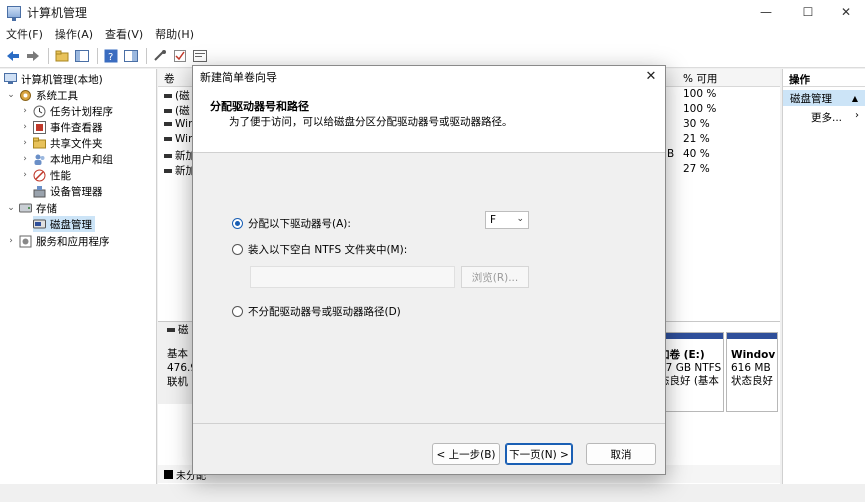 The height and width of the screenshot is (502, 865). I want to click on radio-mount-folder: 装入以下空白 NTFS 文件夹中(M):, so click(319, 249).